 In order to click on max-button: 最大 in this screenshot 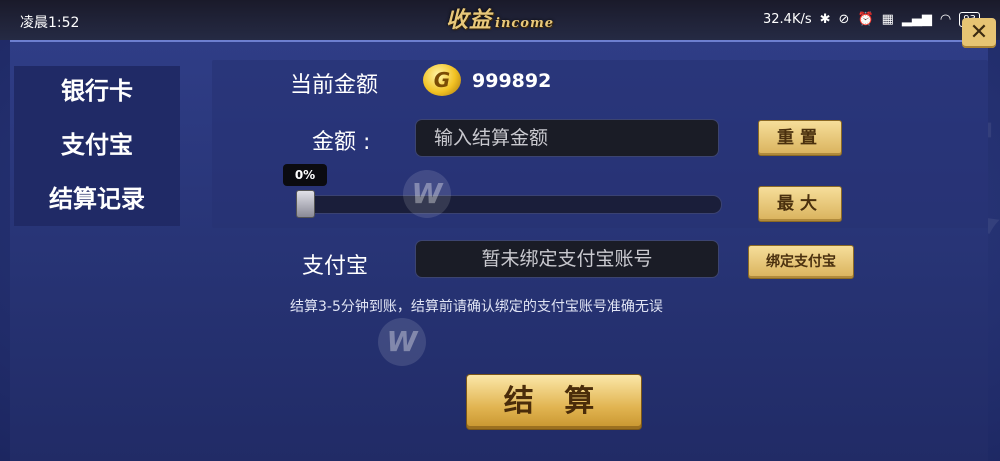, I will do `click(800, 204)`.